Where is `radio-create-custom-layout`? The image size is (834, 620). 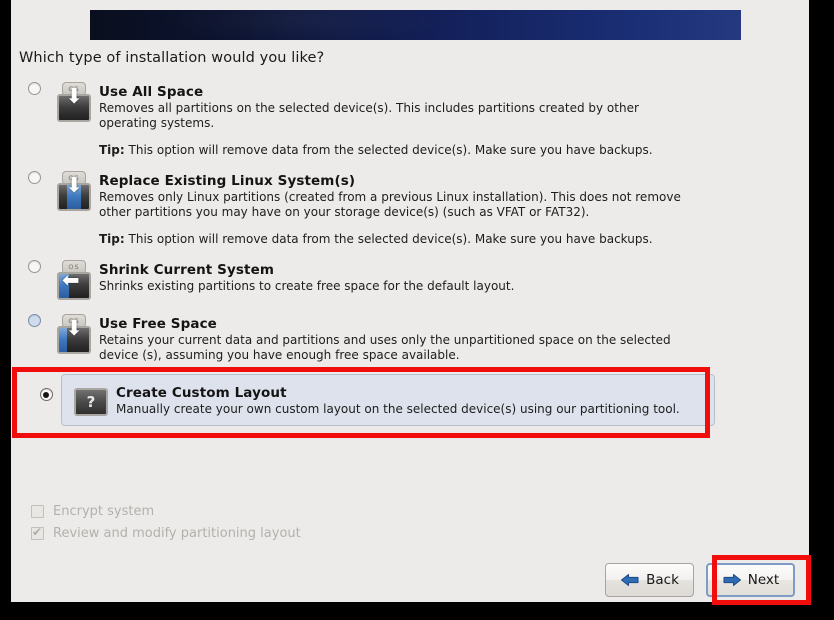 radio-create-custom-layout is located at coordinates (46, 394).